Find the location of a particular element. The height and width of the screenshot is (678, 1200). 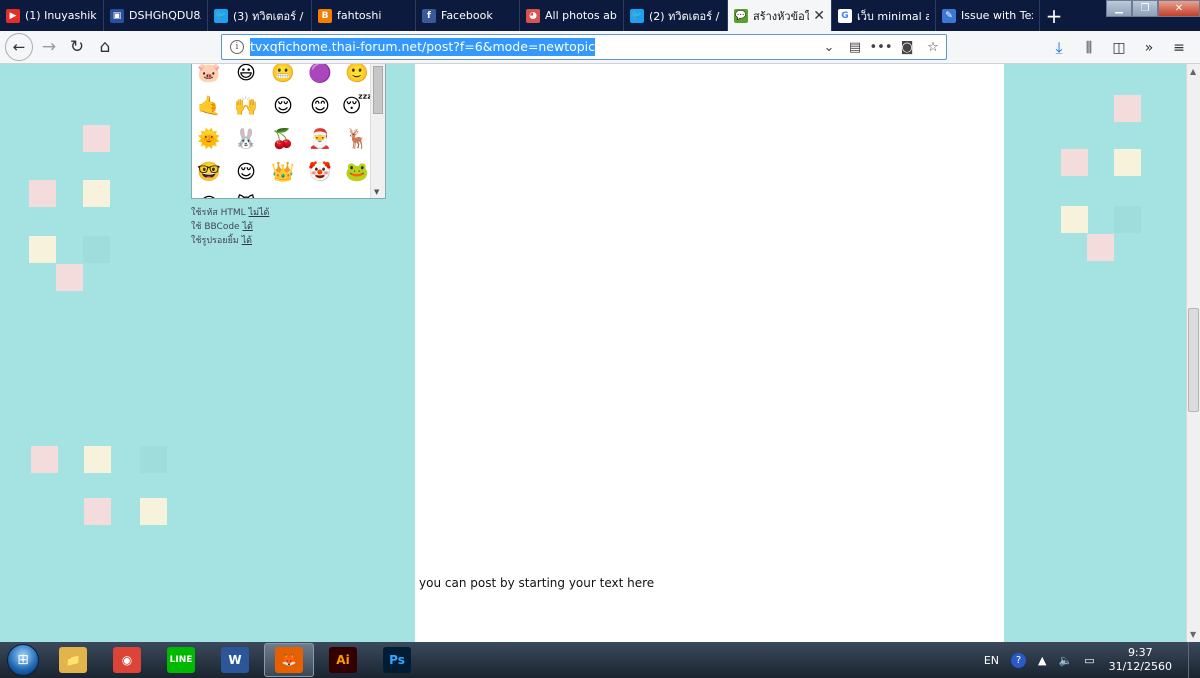

overflow-button: » is located at coordinates (1149, 48).